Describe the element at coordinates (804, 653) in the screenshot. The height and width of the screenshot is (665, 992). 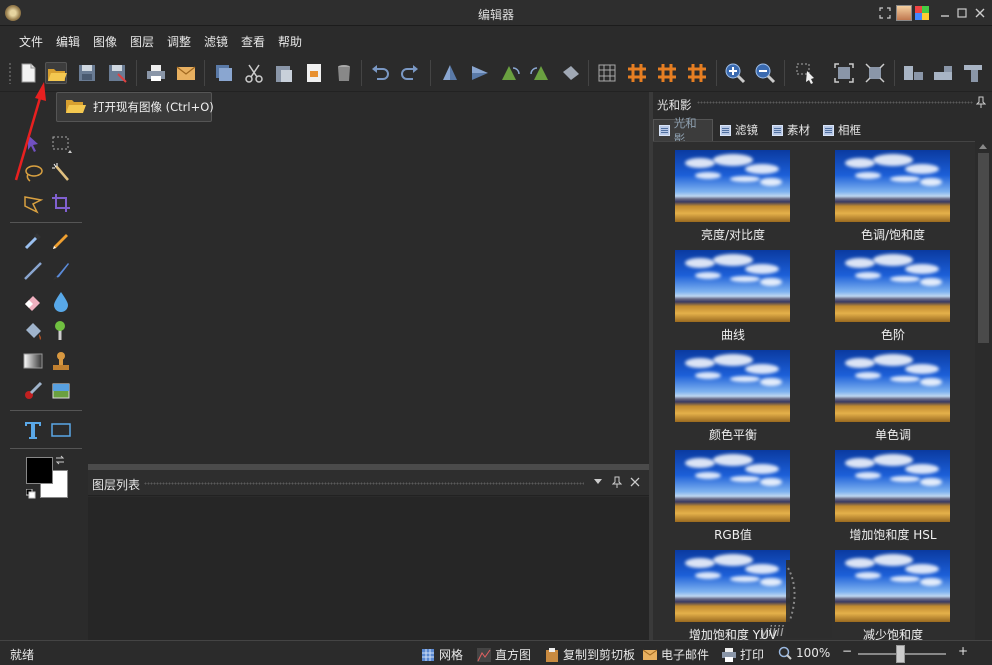
I see `zoom-readout: 100%` at that location.